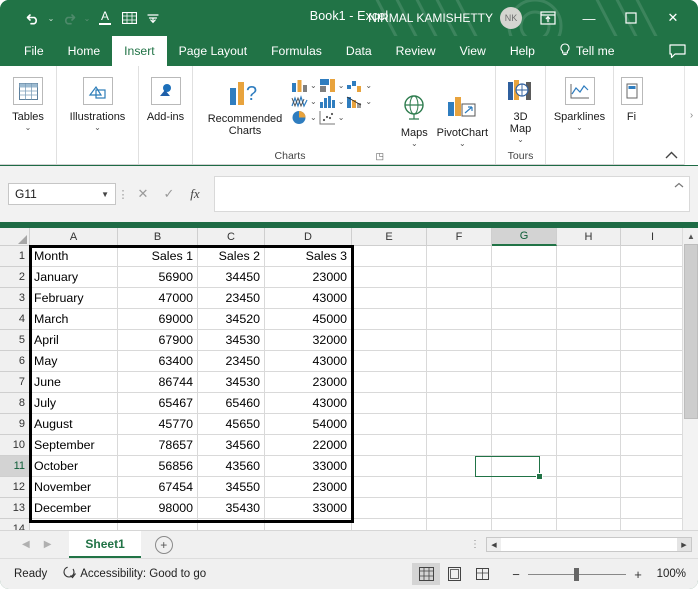 This screenshot has width=698, height=589. What do you see at coordinates (389, 382) in the screenshot?
I see `cell-E7` at bounding box center [389, 382].